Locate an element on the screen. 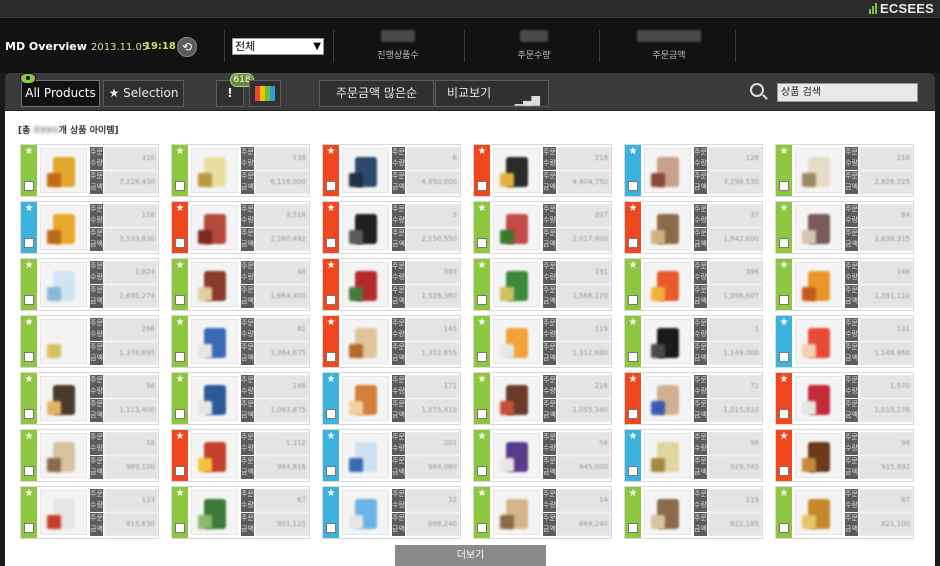  product-card: ★ 주문수량 116 주문금액 2,533,830 is located at coordinates (89, 227).